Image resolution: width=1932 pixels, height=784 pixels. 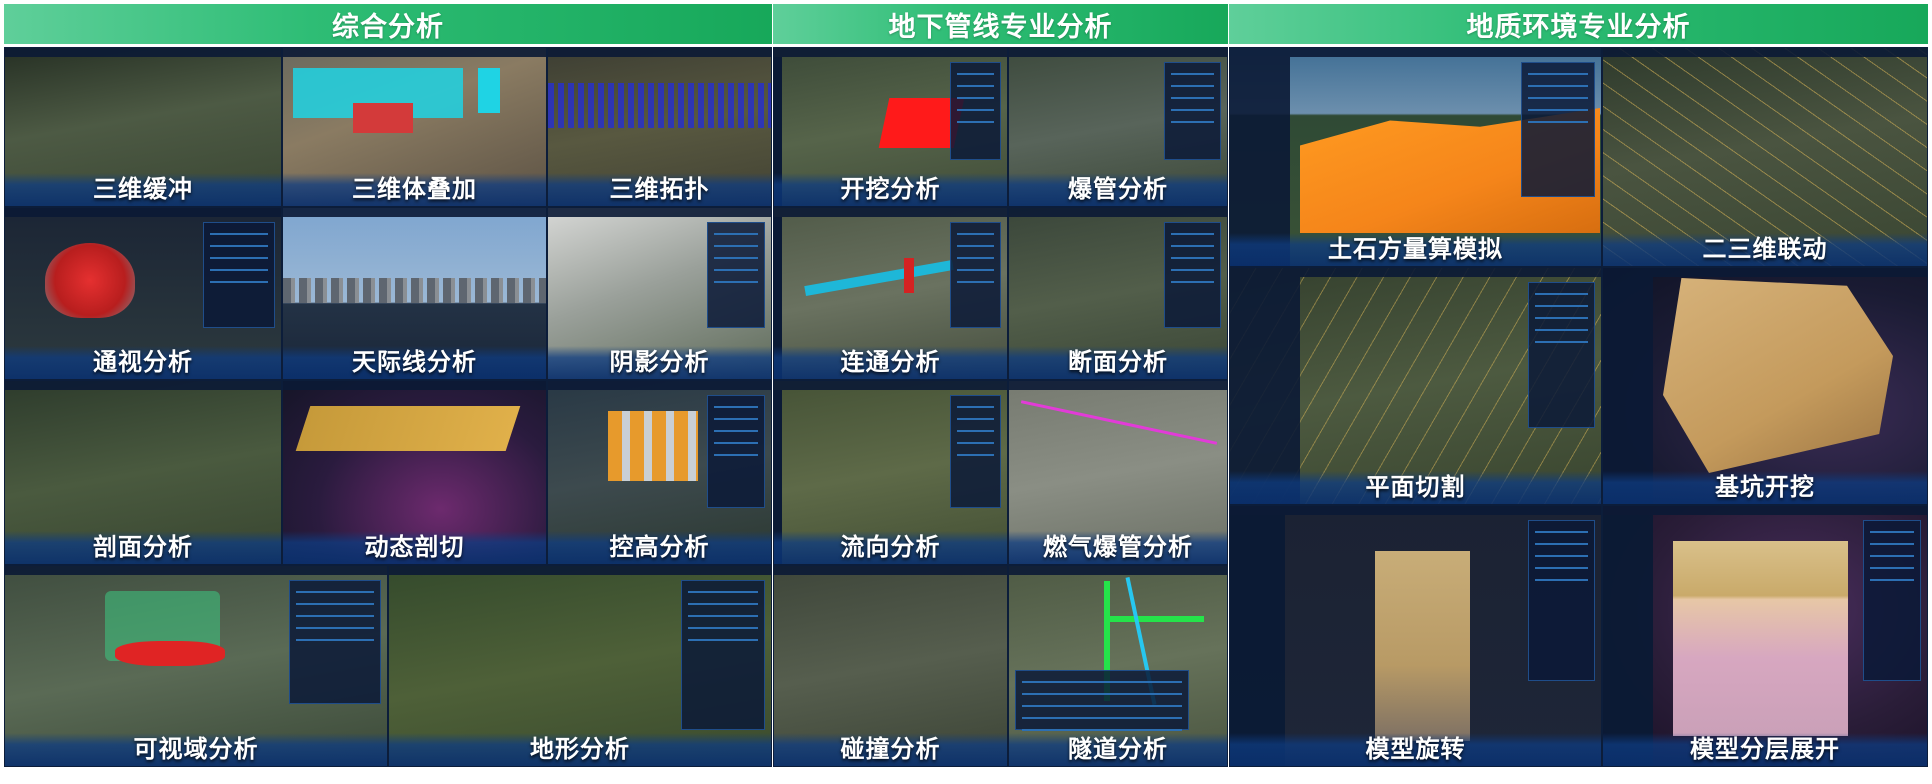 I want to click on tile-label: 开挖分析, so click(x=890, y=189).